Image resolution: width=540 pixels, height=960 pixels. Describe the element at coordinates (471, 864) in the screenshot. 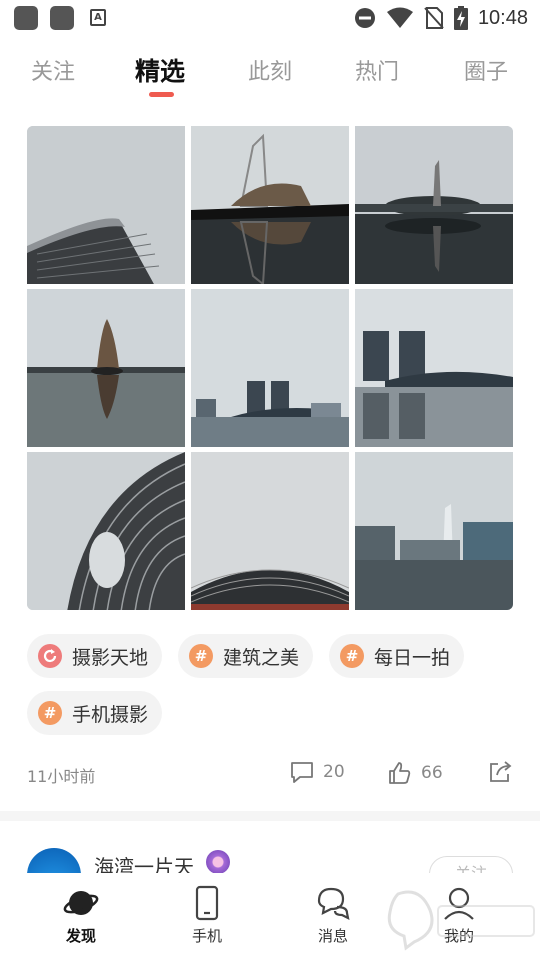

I see `follow-button: 关注` at that location.